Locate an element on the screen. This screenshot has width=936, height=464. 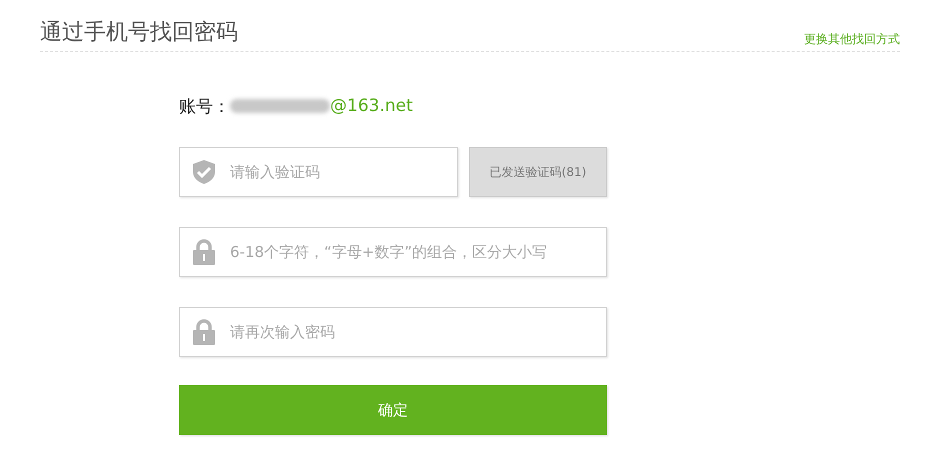
password-input-field: 6-18个字符，“字母+数字”的组合，区分大小写 is located at coordinates (393, 252).